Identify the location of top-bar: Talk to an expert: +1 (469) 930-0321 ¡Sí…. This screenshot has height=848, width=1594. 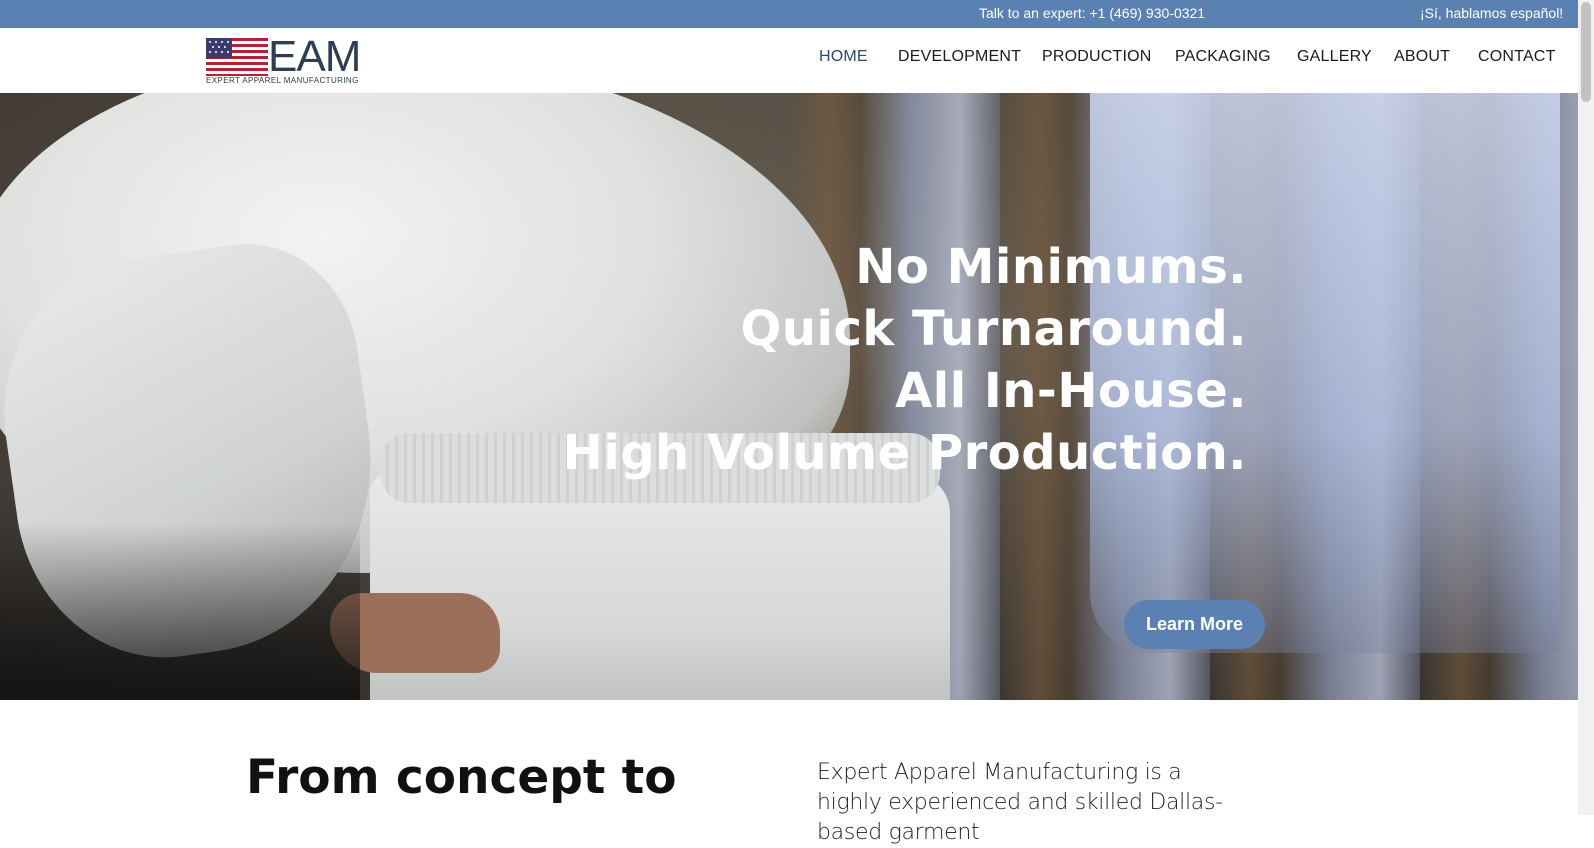
(789, 14).